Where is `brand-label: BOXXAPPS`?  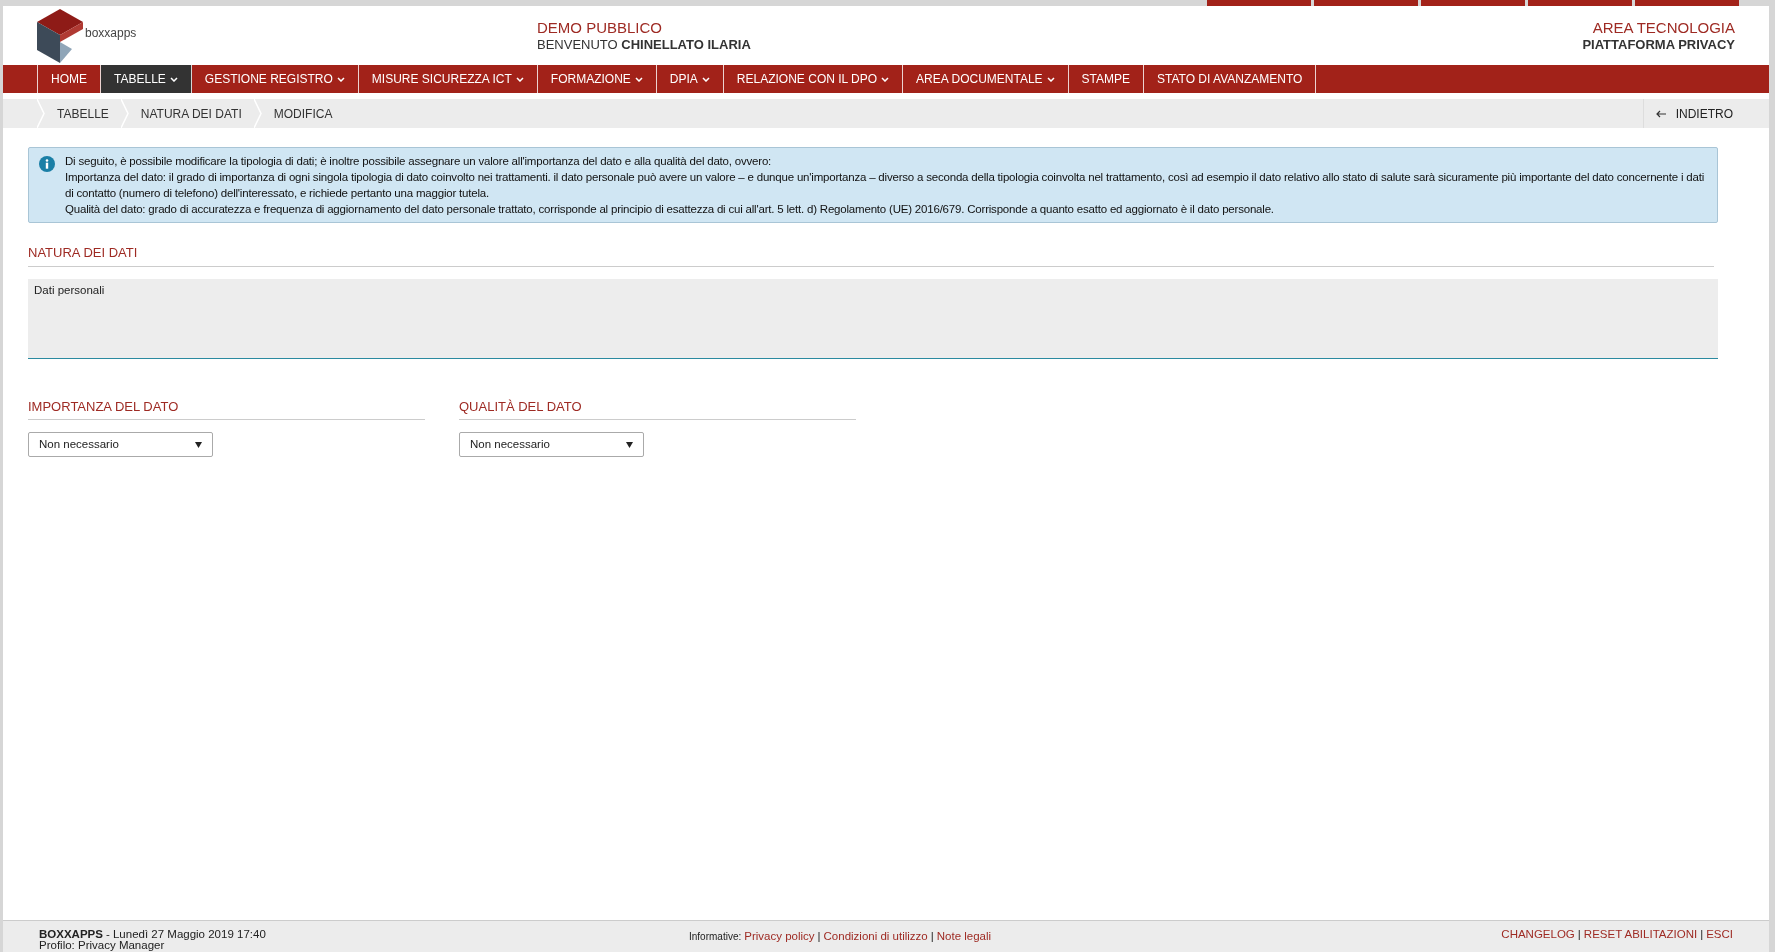 brand-label: BOXXAPPS is located at coordinates (71, 934).